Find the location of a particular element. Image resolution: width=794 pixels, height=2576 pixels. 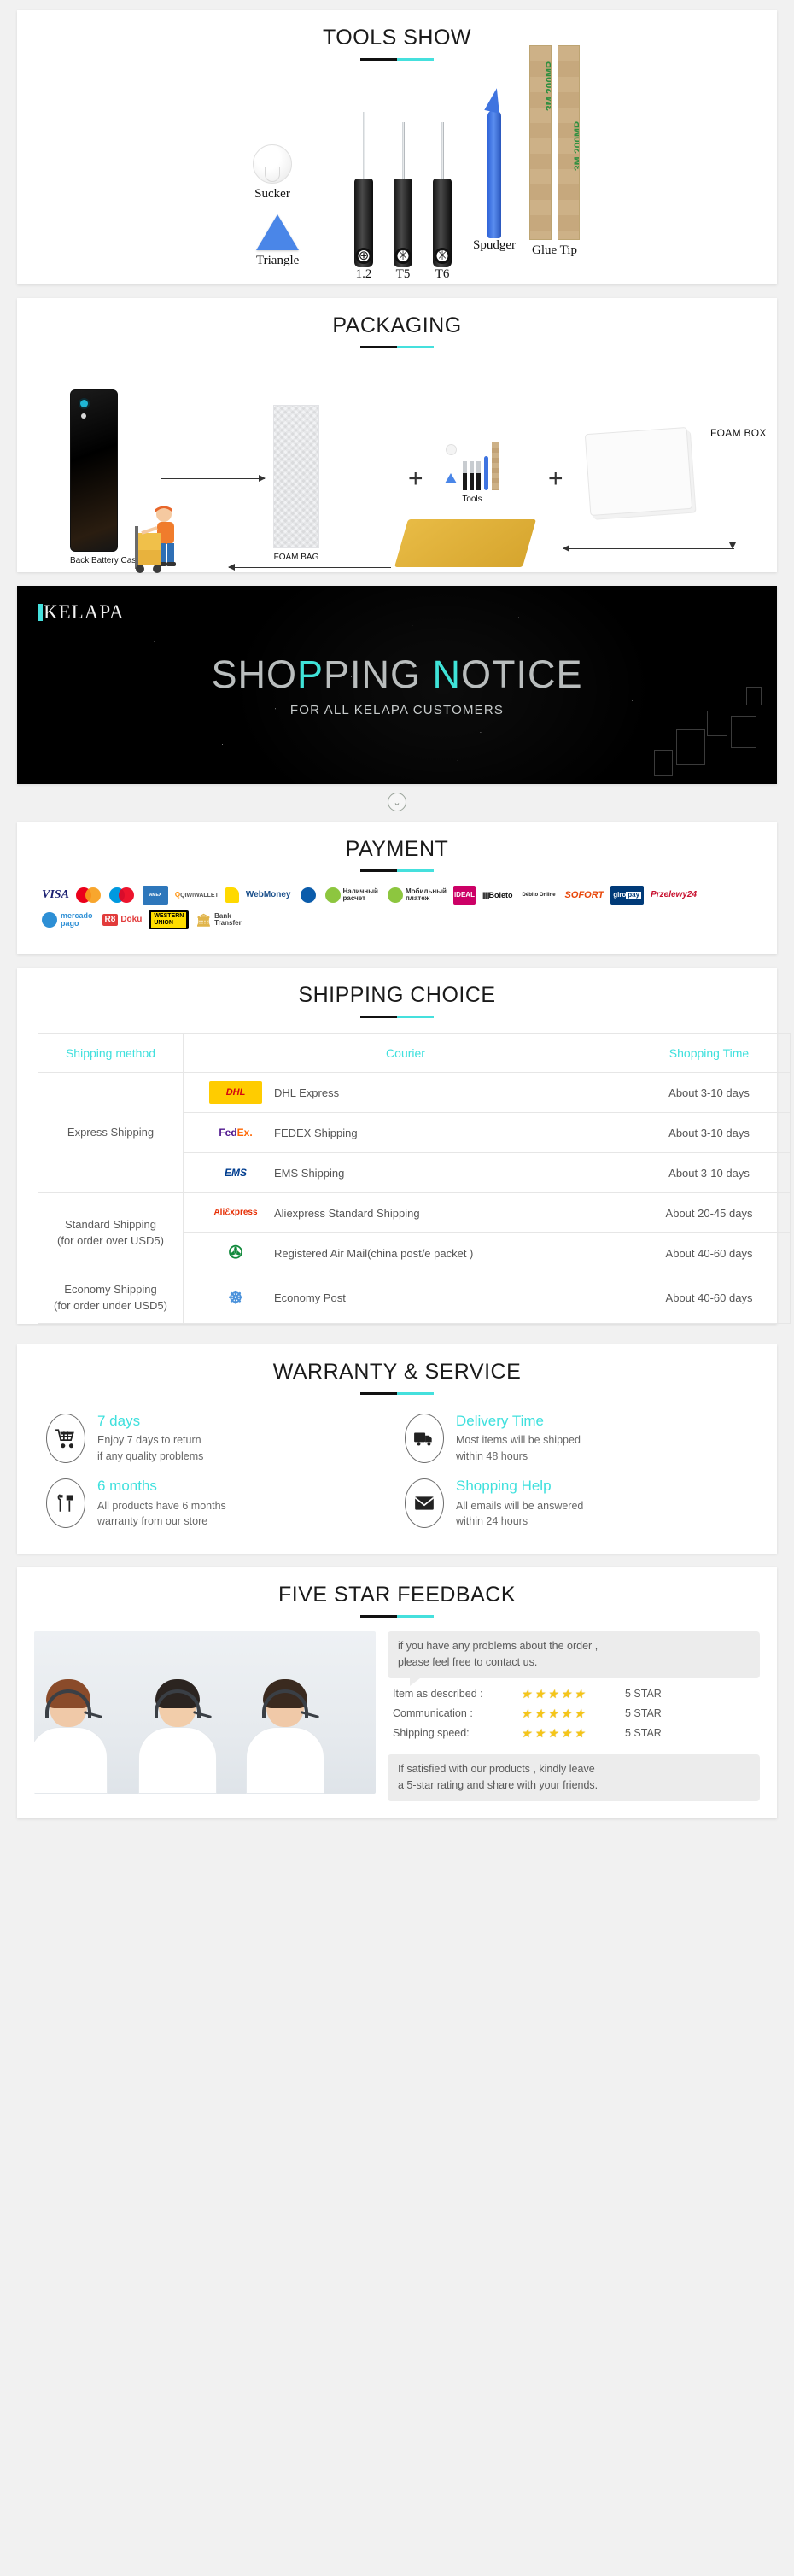

tool-spudger: Spudger is located at coordinates (494, 181).